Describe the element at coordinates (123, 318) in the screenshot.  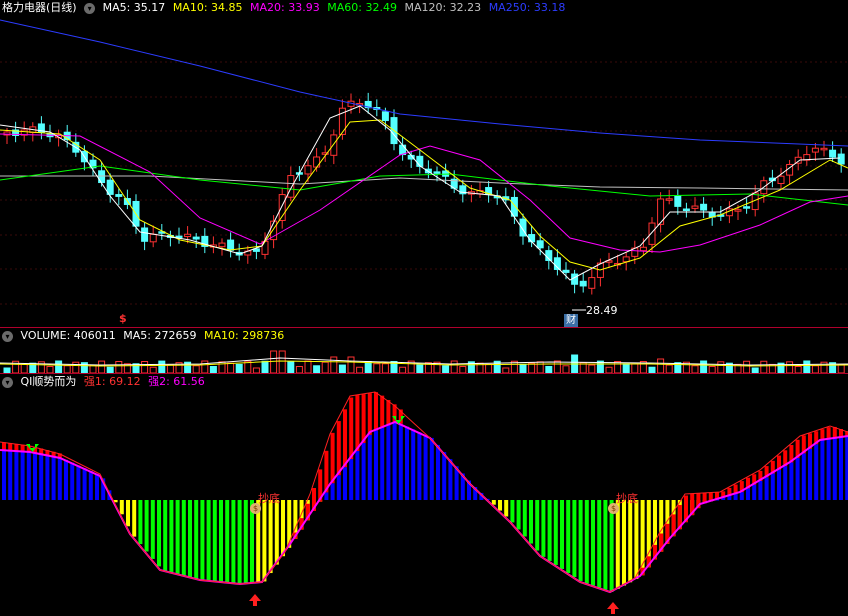
I see `dollar-marker: $` at that location.